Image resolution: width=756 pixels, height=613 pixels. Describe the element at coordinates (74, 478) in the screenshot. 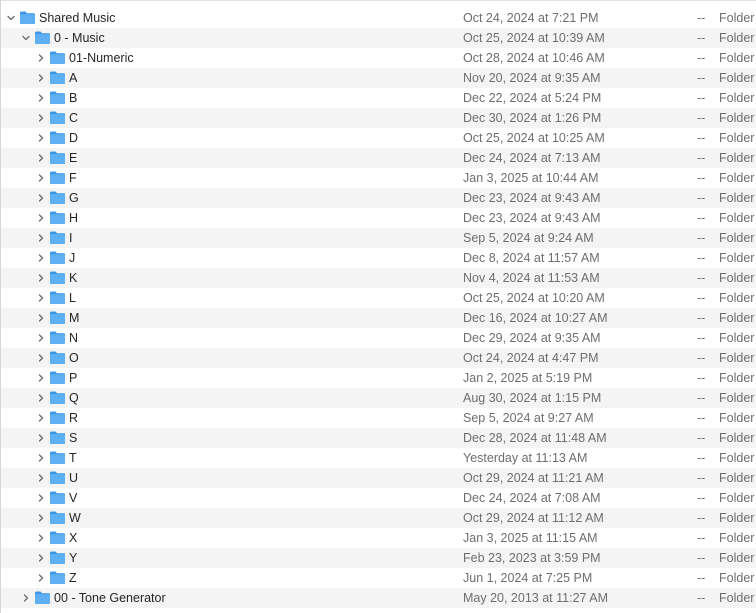

I see `file-name: U` at that location.